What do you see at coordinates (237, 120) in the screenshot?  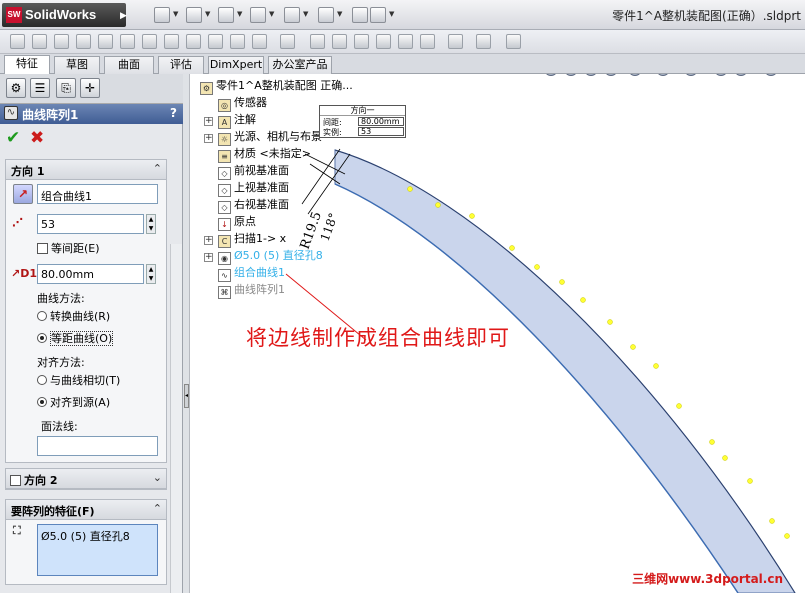 I see `tree-item-annotations: A 注解` at bounding box center [237, 120].